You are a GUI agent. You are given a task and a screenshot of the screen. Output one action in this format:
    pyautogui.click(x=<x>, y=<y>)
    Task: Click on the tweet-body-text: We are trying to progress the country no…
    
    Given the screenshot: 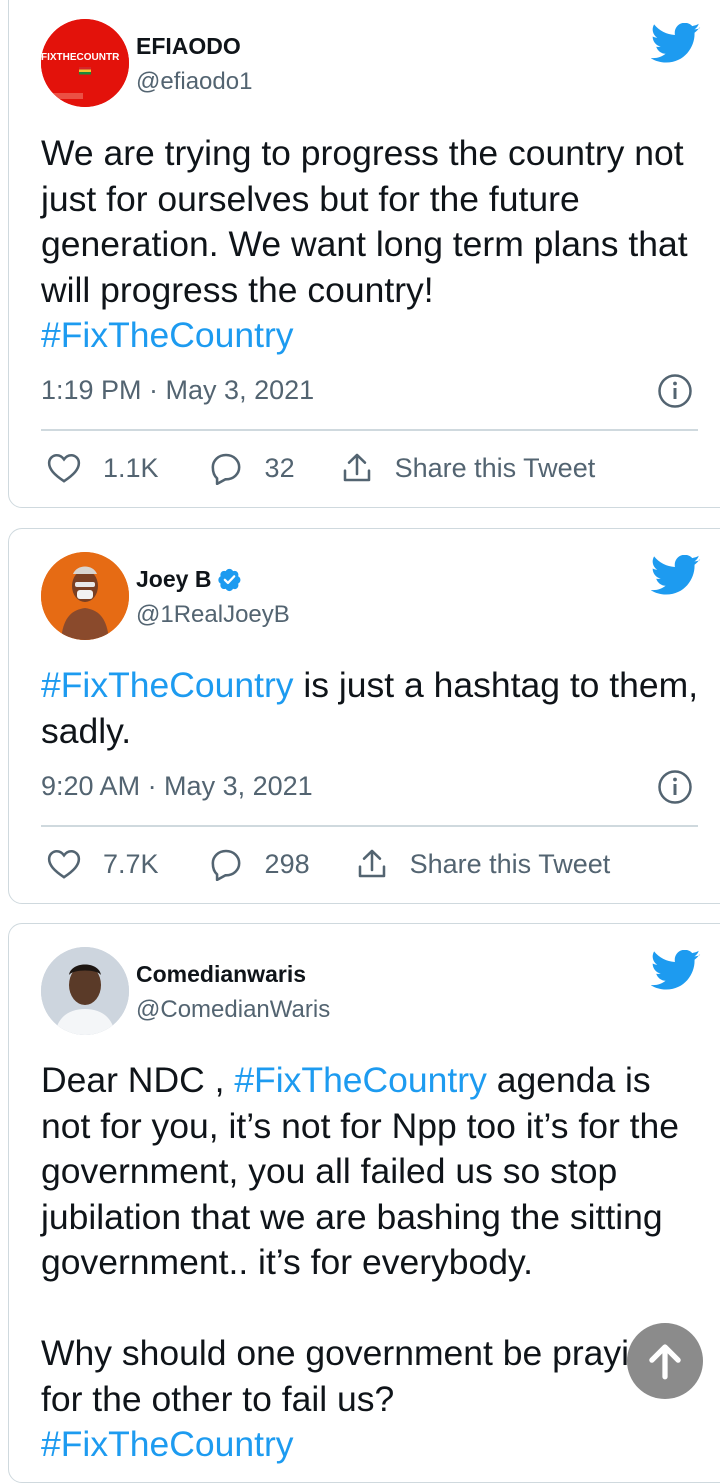 What is the action you would take?
    pyautogui.click(x=364, y=221)
    